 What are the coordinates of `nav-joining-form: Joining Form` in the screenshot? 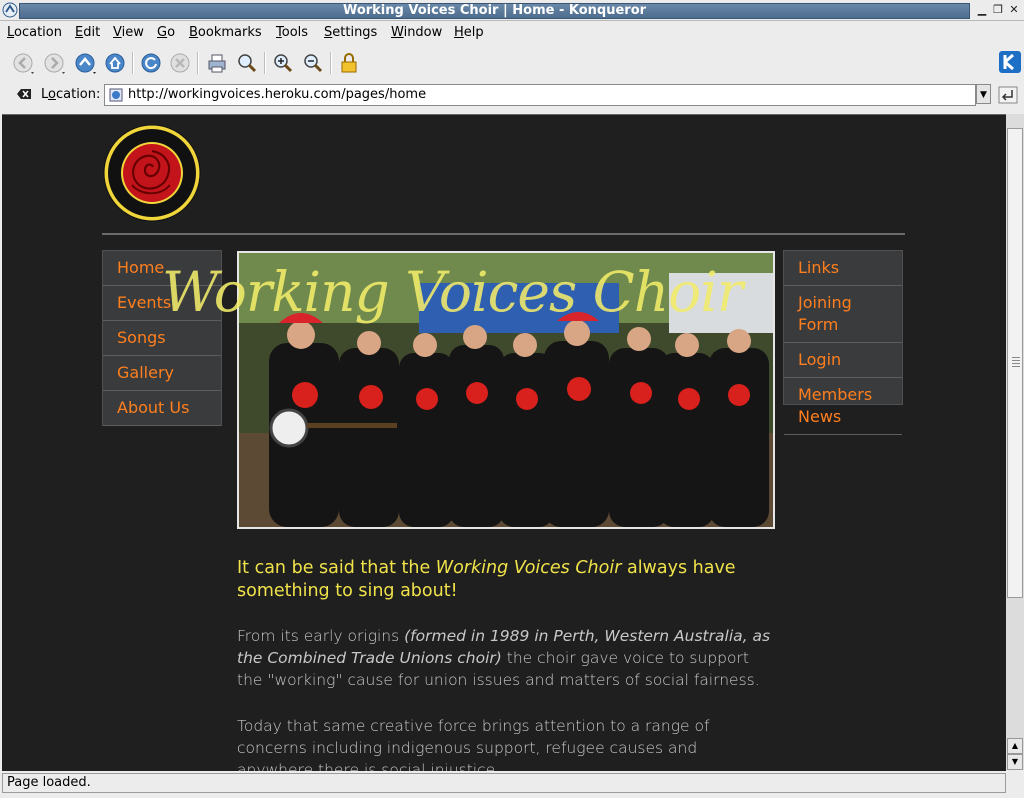 It's located at (843, 314).